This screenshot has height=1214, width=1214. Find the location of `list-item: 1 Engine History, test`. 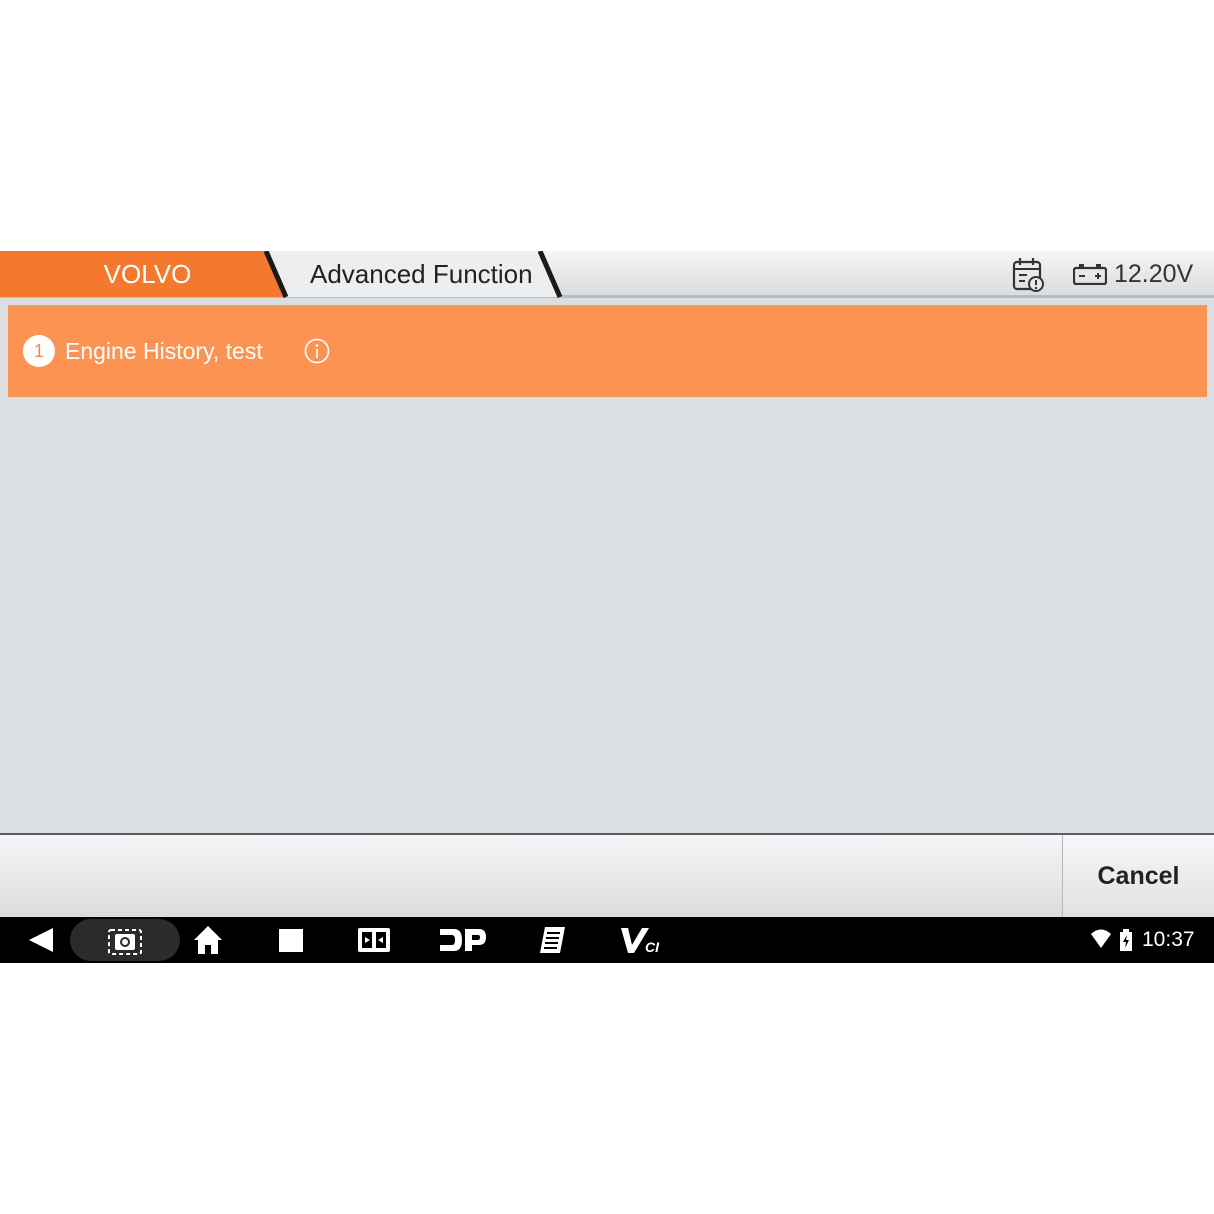

list-item: 1 Engine History, test is located at coordinates (607, 351).